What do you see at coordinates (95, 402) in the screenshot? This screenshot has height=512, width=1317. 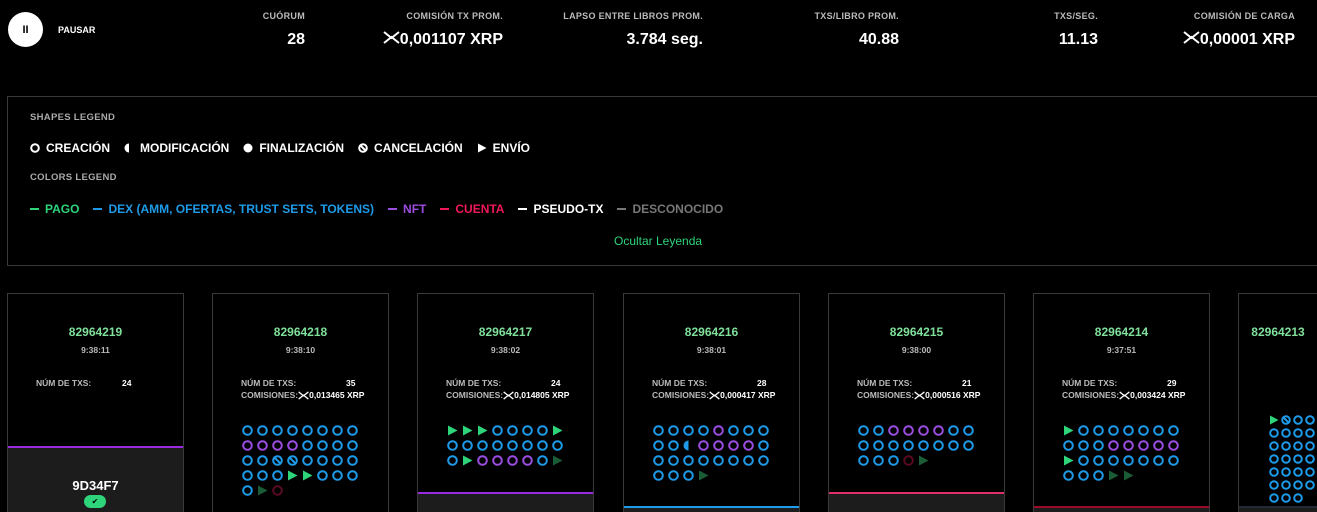 I see `ledger-card: 82964219 9:38:11 NÚM DE TXS: 24 9D34F7 ✔` at bounding box center [95, 402].